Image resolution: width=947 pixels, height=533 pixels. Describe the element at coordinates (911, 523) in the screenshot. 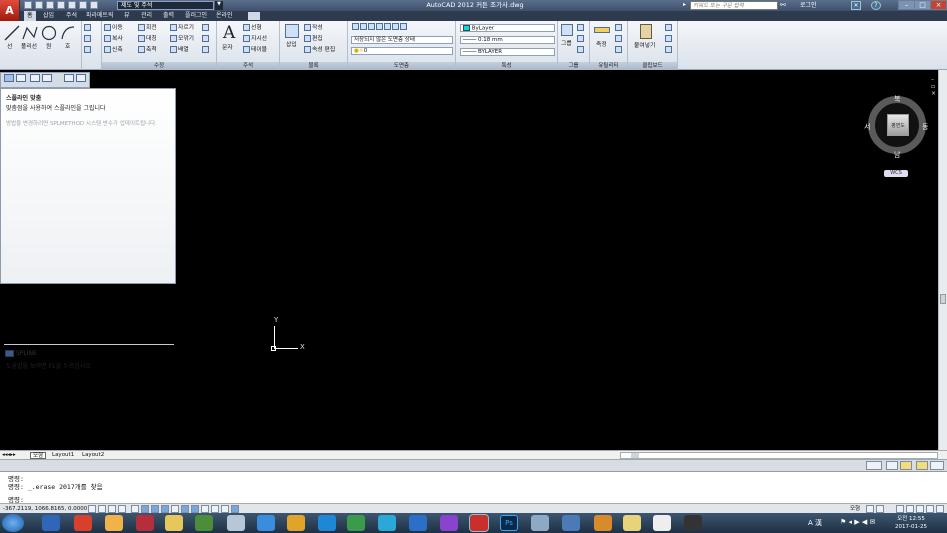

I see `clock: 오전 12:55 2017-01-25` at that location.